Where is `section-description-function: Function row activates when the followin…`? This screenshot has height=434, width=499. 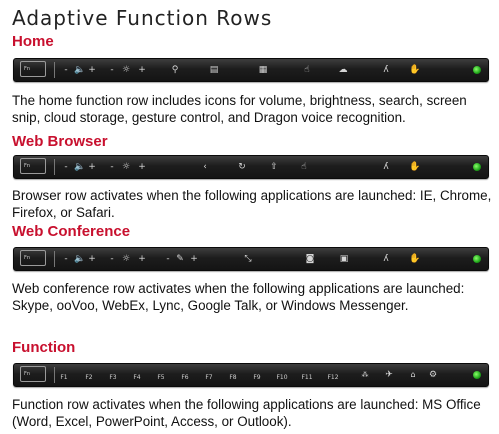
section-description-function: Function row activates when the followin… is located at coordinates (246, 413).